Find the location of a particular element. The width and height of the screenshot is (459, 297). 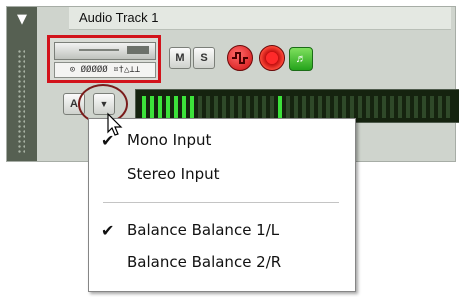

input-output-widget: ⊙ ØØØØØ ¤†△⊥⊥ is located at coordinates (104, 59).